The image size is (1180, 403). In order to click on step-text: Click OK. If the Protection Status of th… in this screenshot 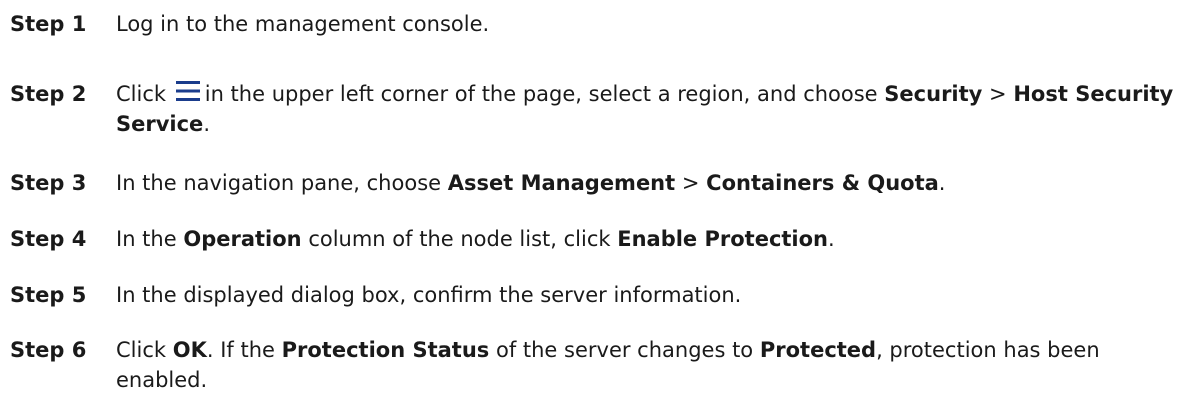, I will do `click(608, 365)`.